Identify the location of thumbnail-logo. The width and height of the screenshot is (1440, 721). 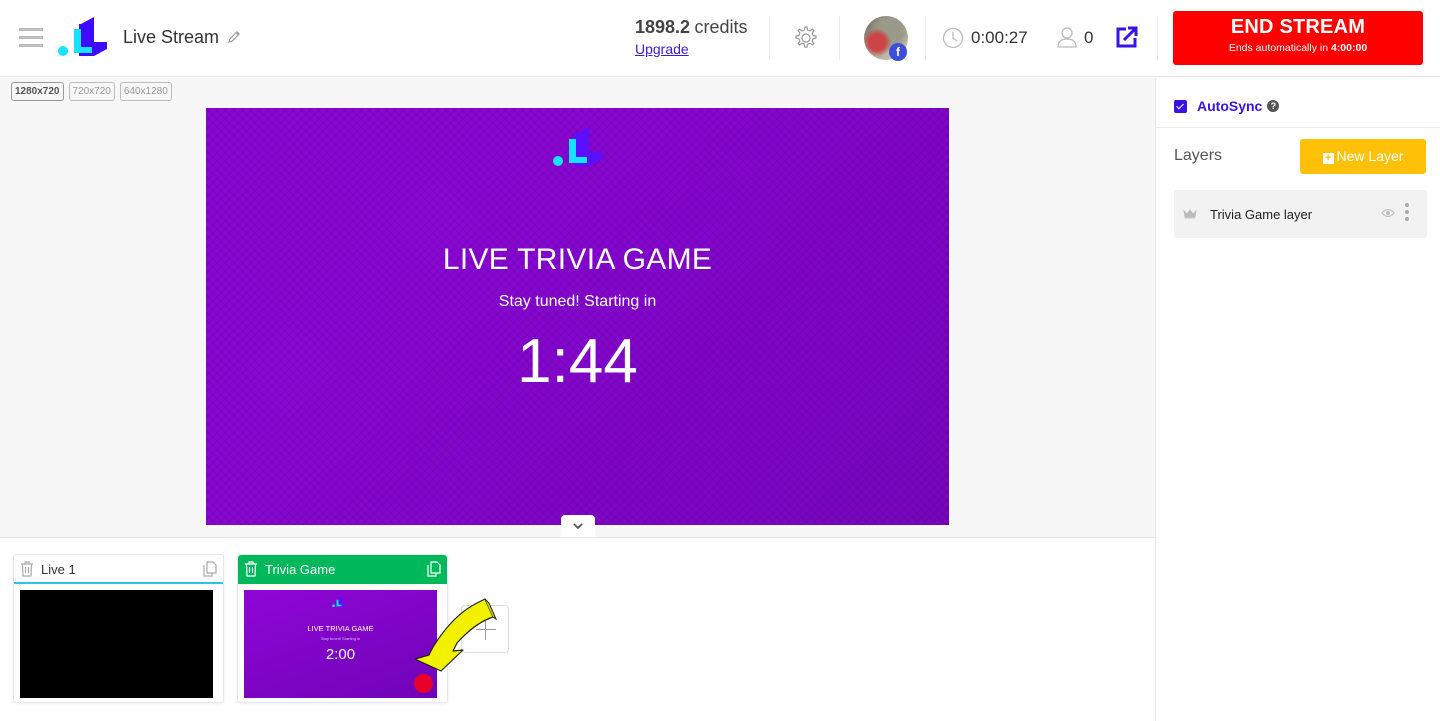
(339, 602).